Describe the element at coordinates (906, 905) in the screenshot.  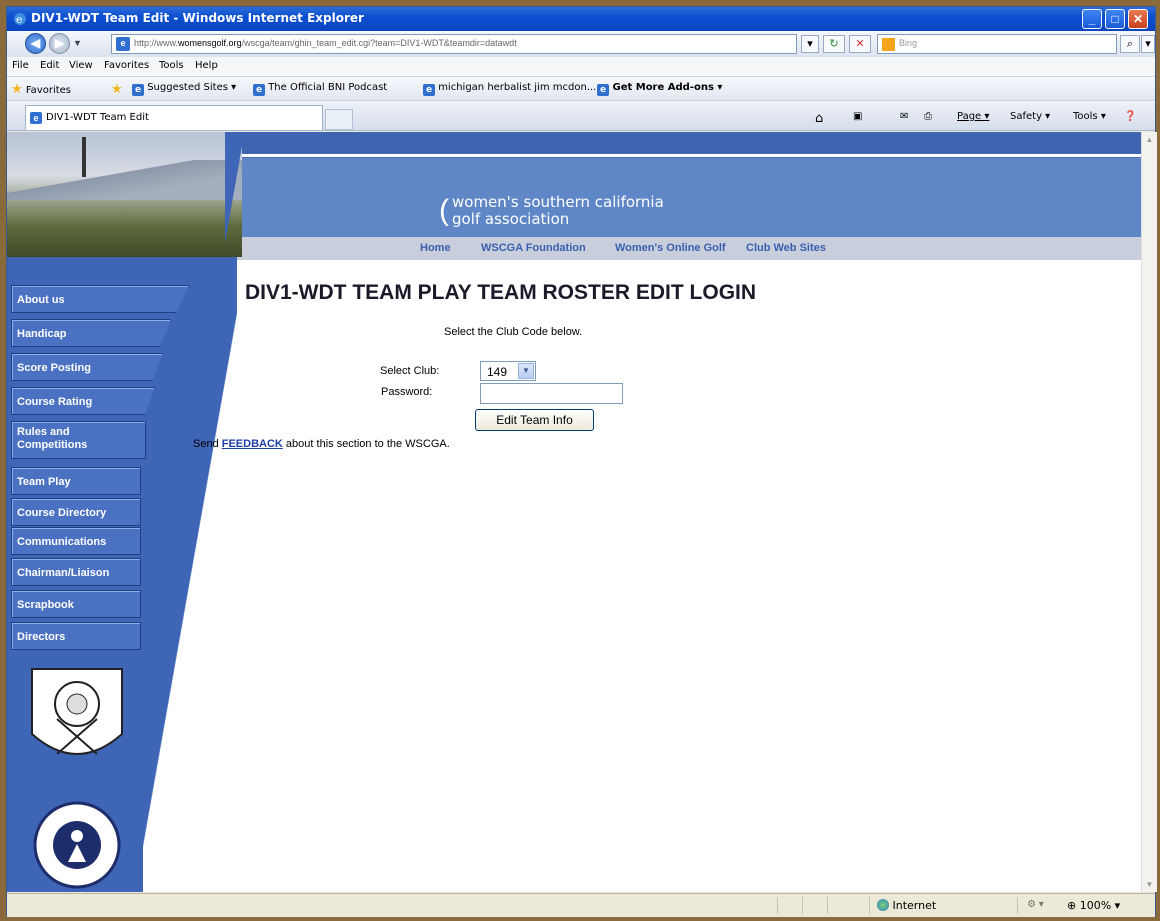
I see `security-zone: Internet` at that location.